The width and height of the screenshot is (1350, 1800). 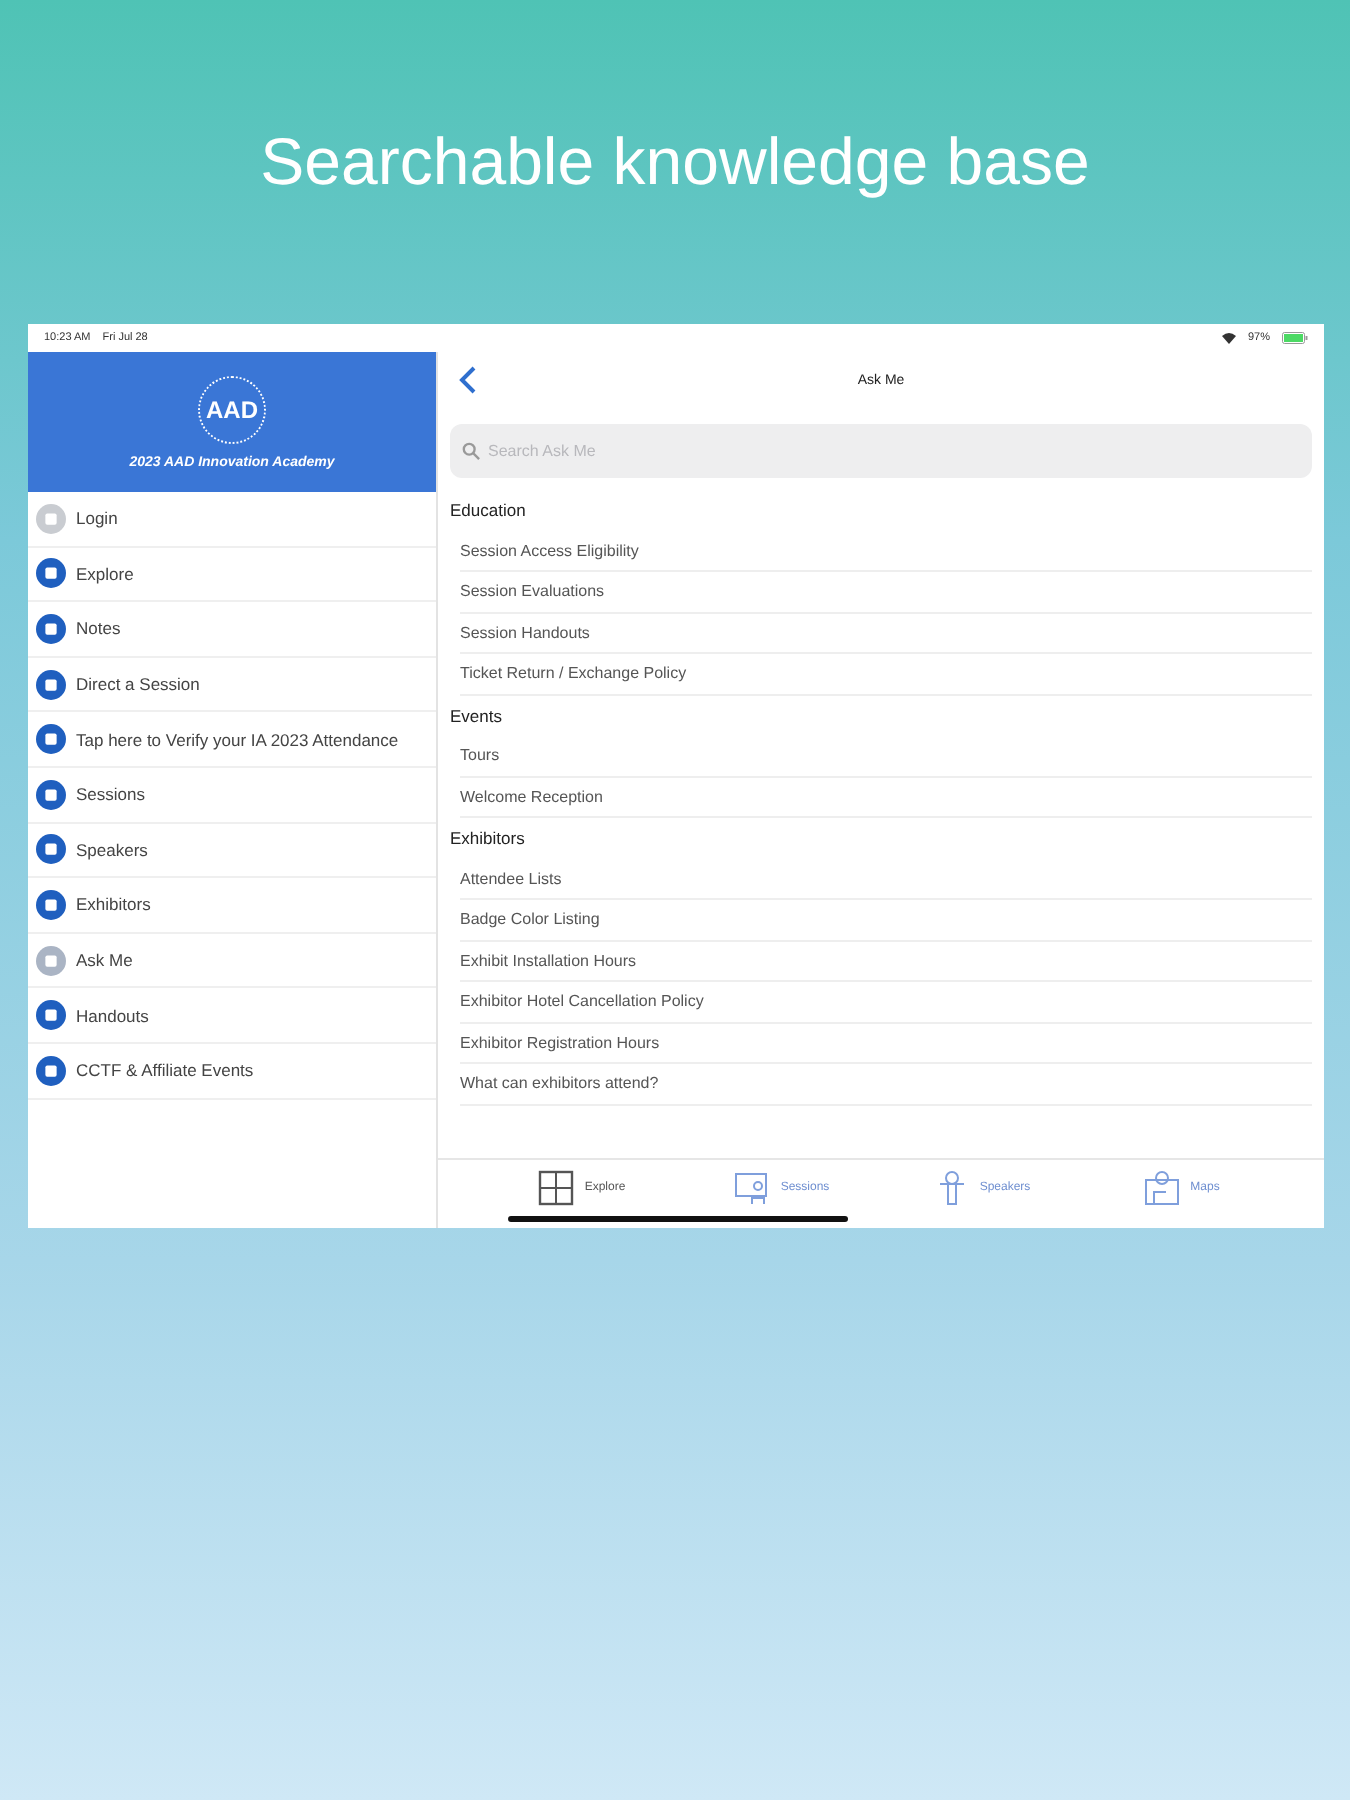 I want to click on menu-item: Login, so click(x=232, y=520).